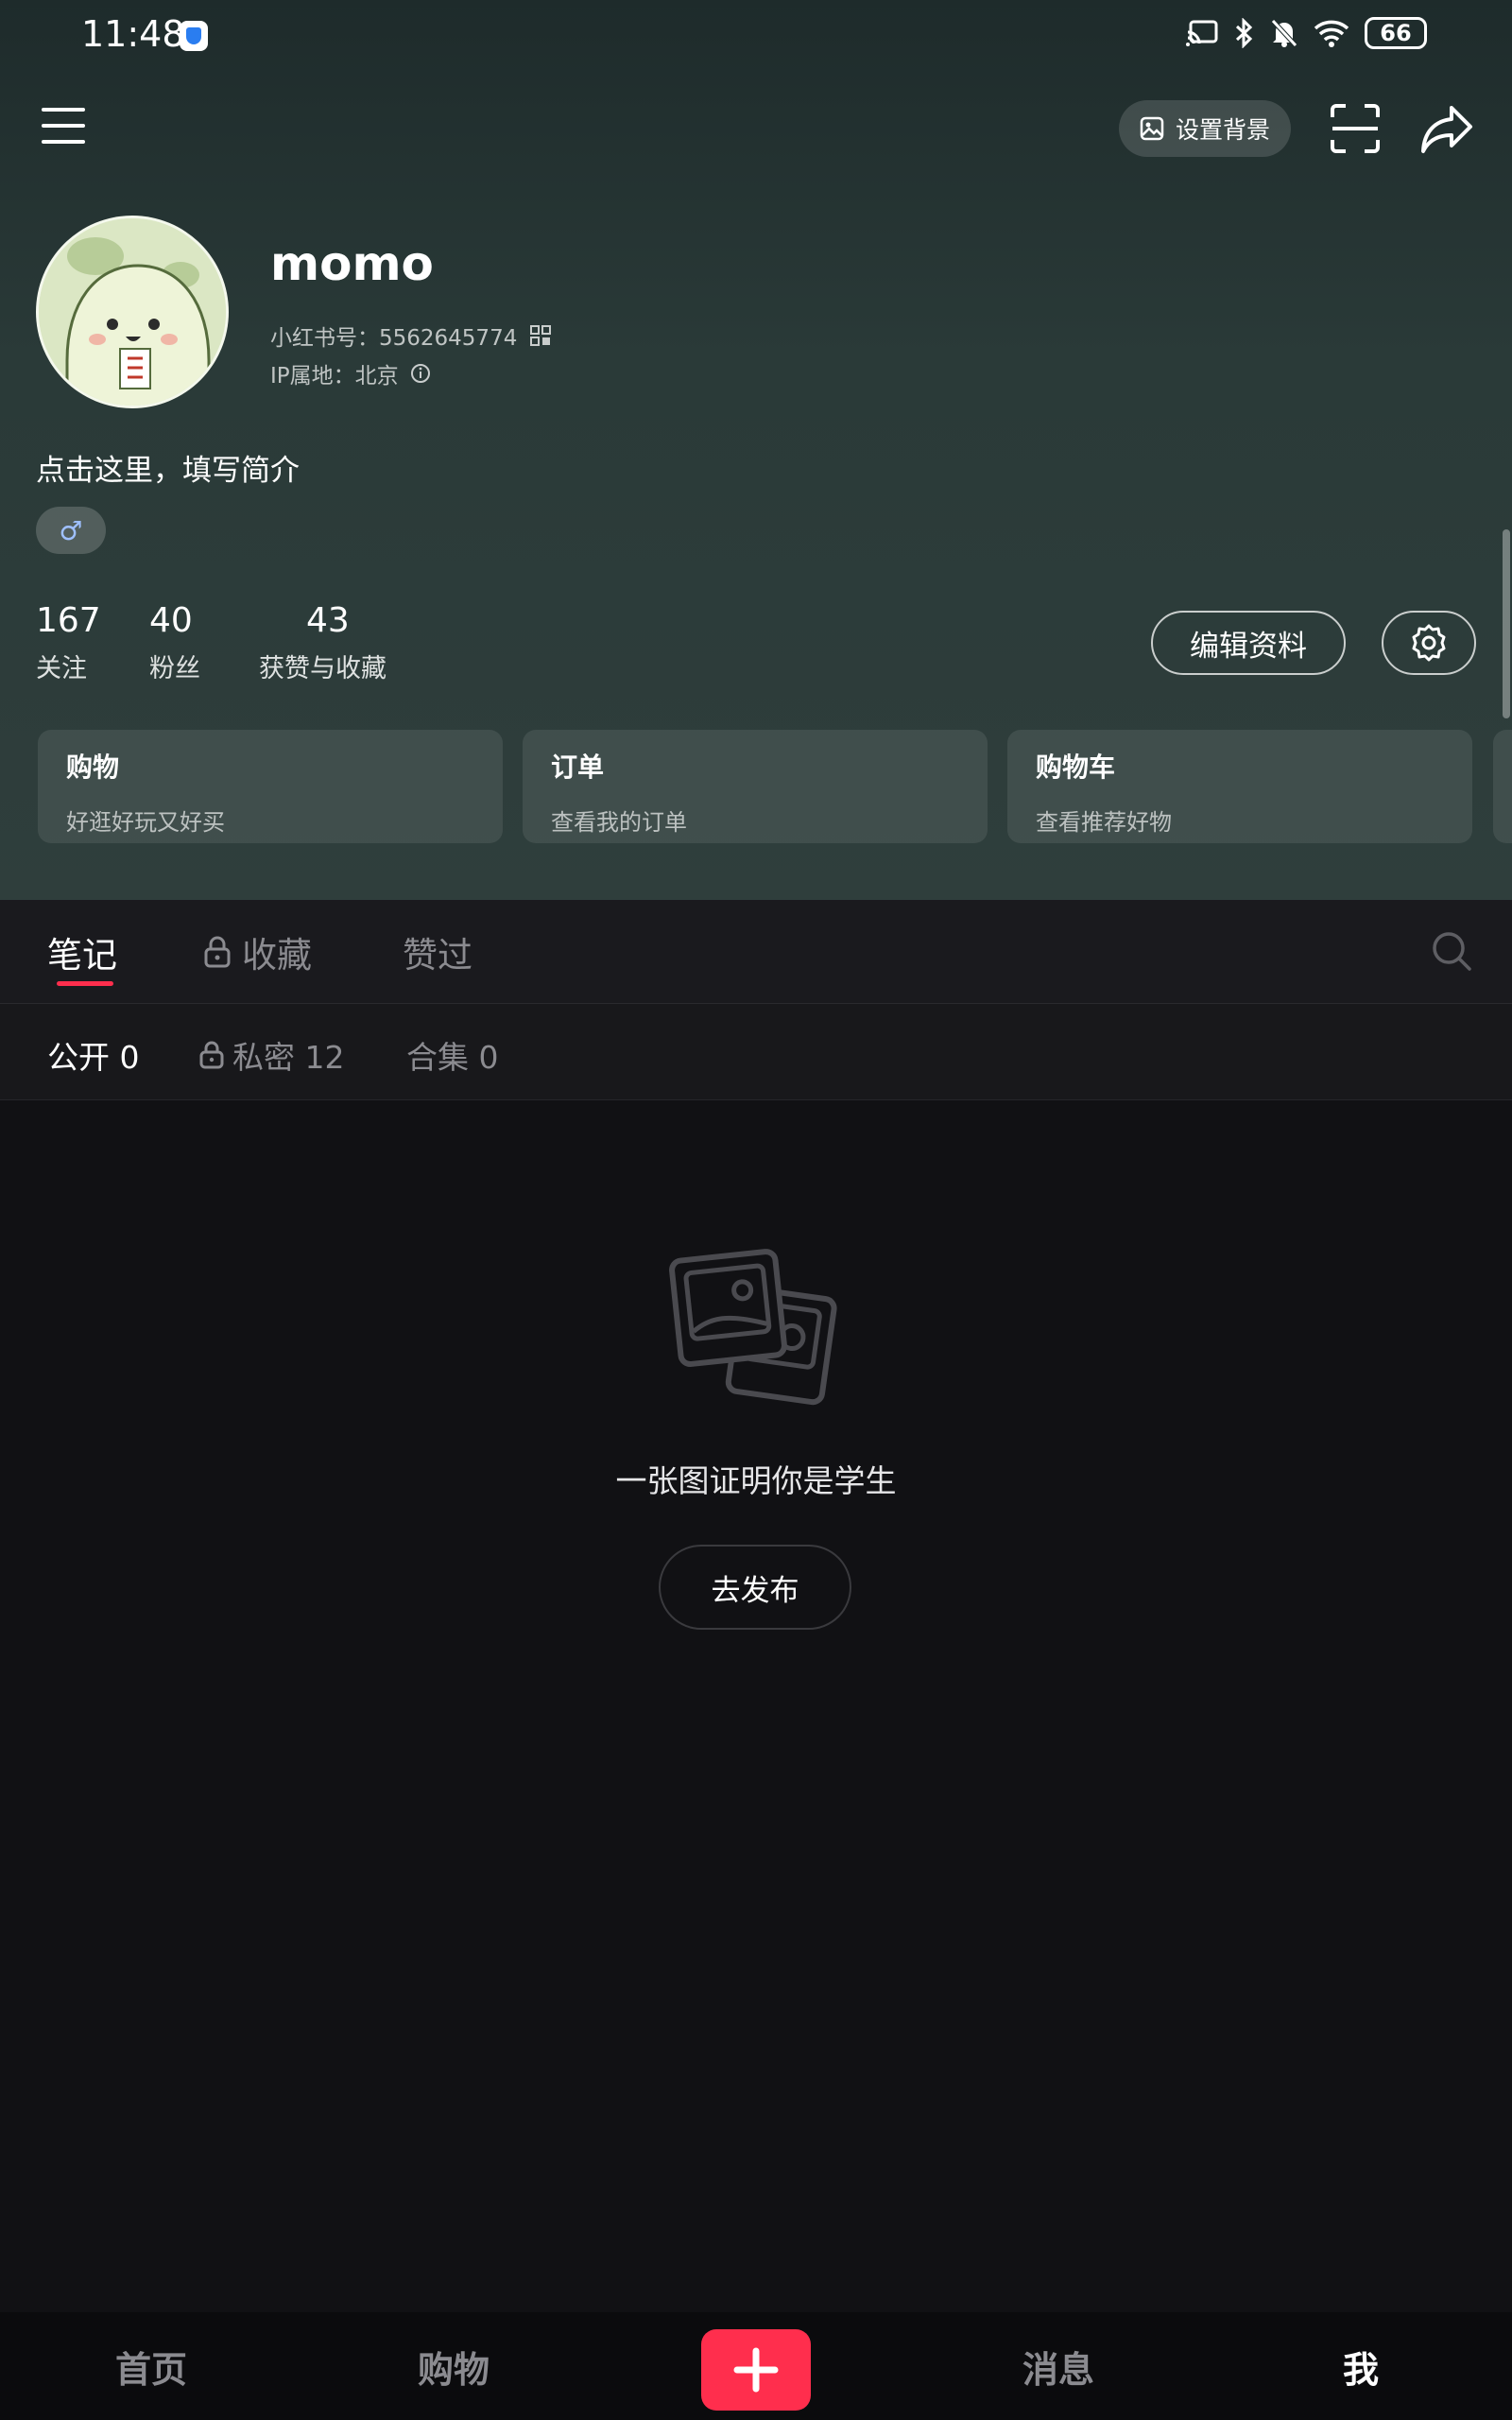 The height and width of the screenshot is (2420, 1512). I want to click on subtab-albums: 合集 0, so click(452, 1055).